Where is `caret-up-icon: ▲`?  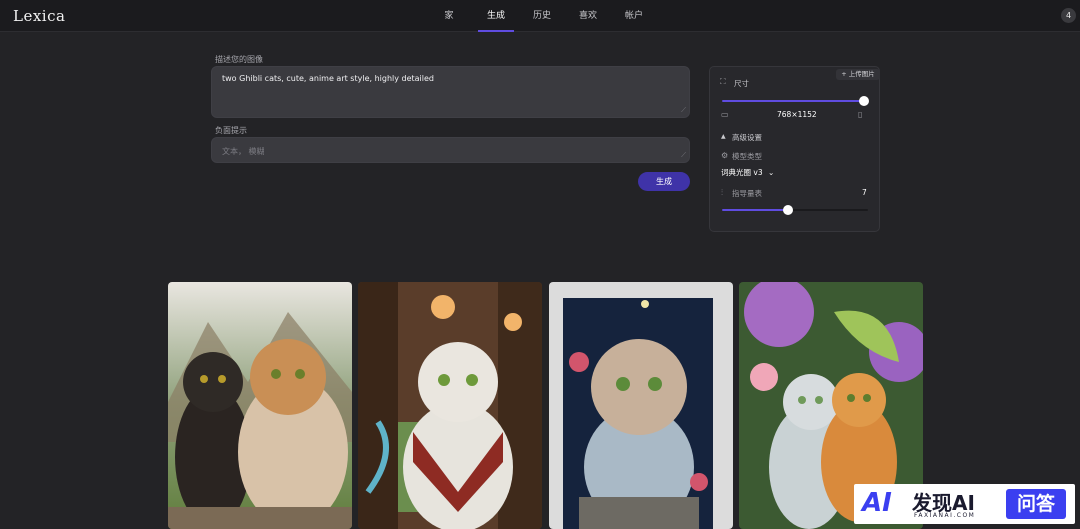
caret-up-icon: ▲ is located at coordinates (723, 136).